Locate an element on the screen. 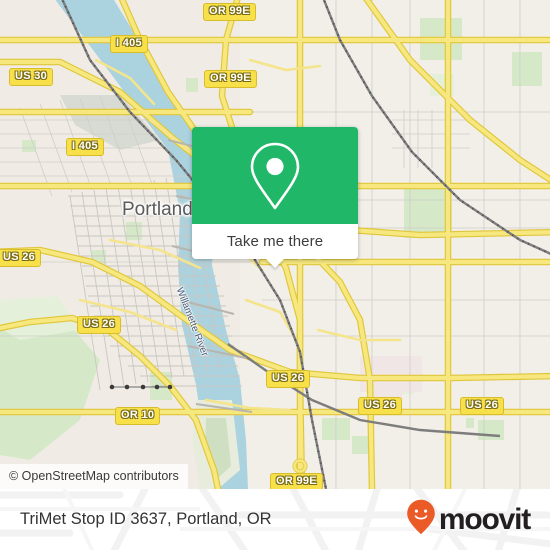 Image resolution: width=550 pixels, height=550 pixels. moovit-logo: moovit is located at coordinates (468, 519).